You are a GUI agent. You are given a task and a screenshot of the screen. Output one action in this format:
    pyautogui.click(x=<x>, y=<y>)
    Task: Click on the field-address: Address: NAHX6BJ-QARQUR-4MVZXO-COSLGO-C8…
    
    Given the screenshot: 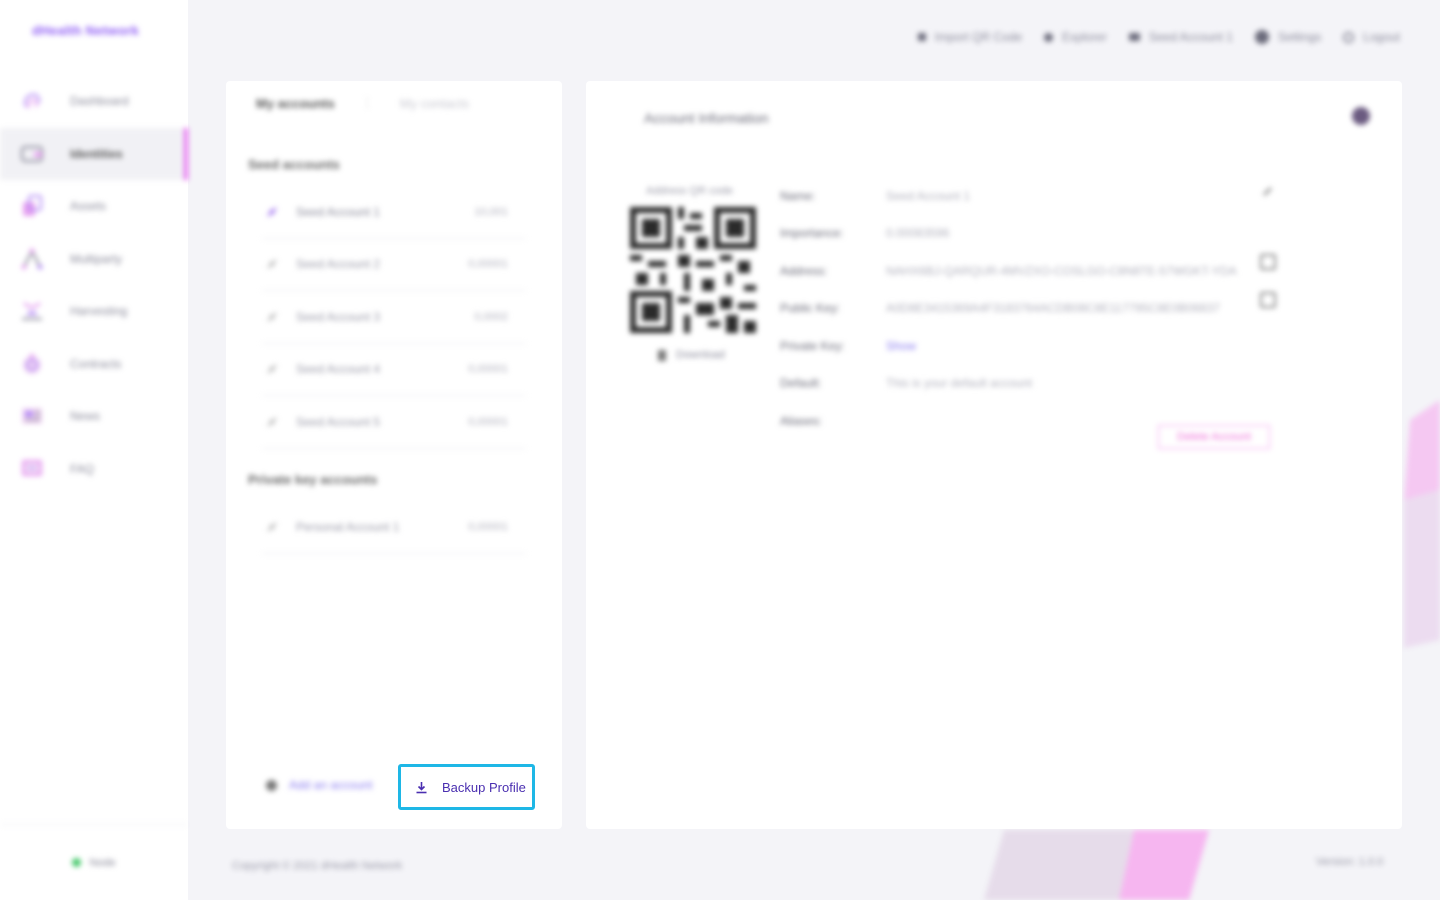 What is the action you would take?
    pyautogui.click(x=1030, y=271)
    